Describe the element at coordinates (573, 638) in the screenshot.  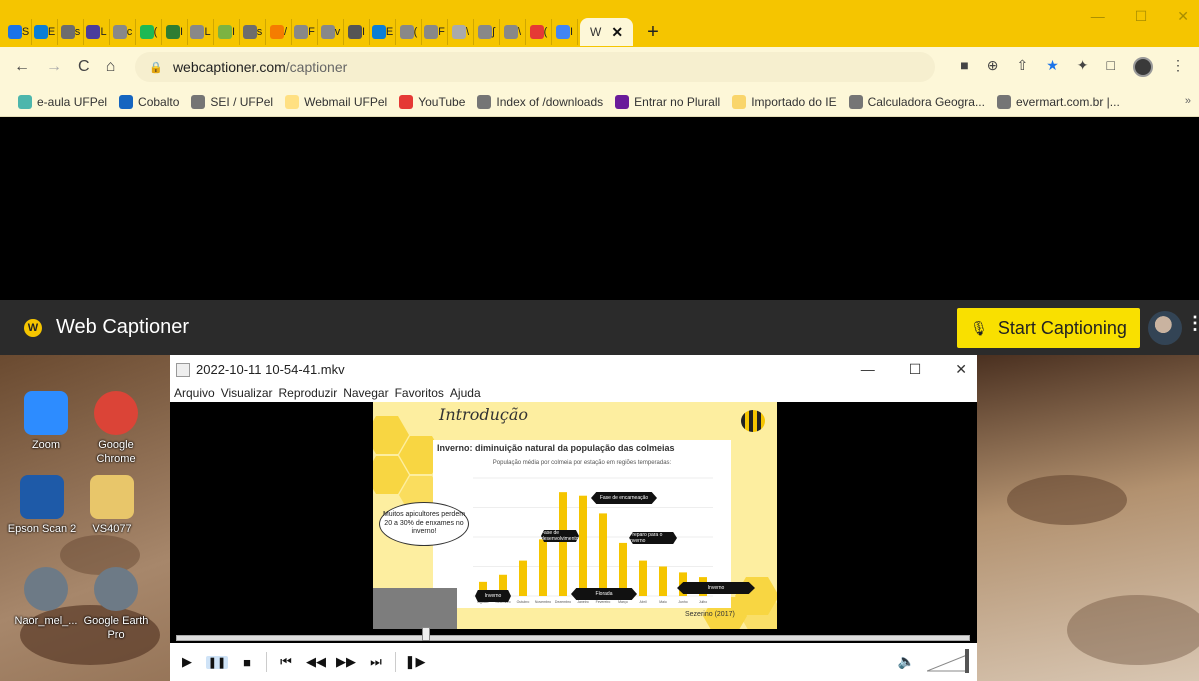
I see `seek-bar` at that location.